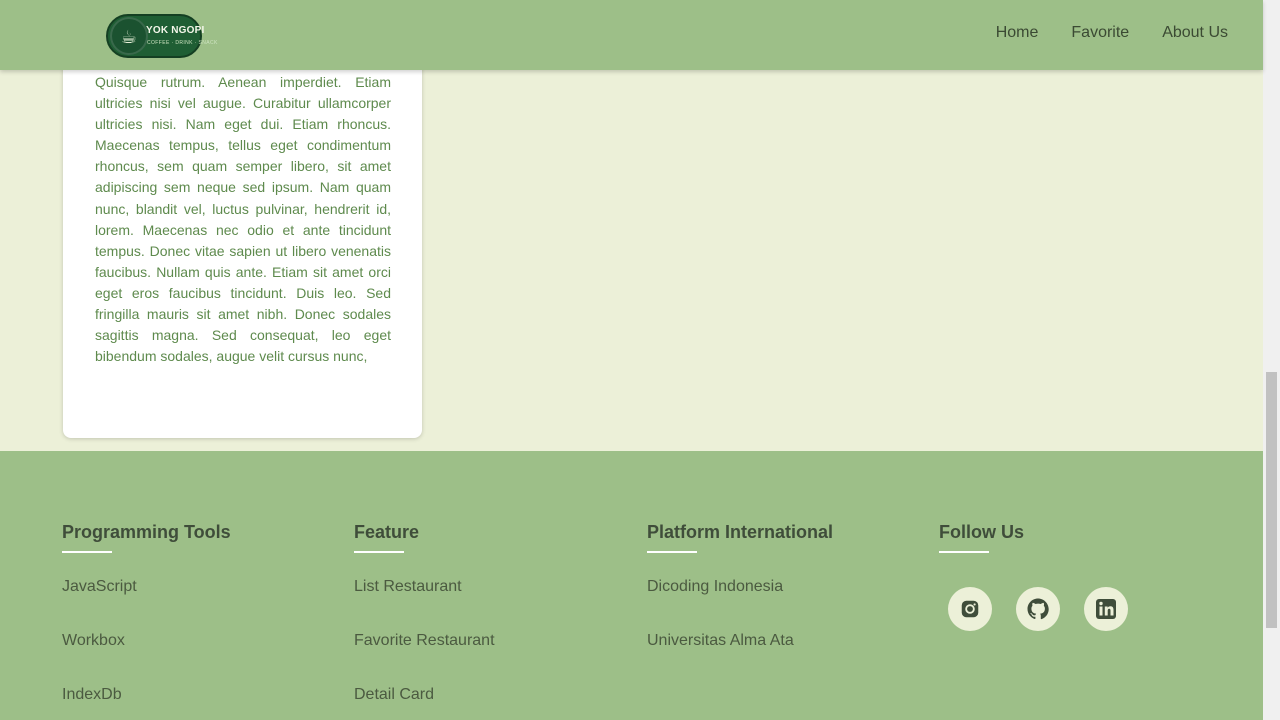  I want to click on footer-link: Detail Card, so click(394, 695).